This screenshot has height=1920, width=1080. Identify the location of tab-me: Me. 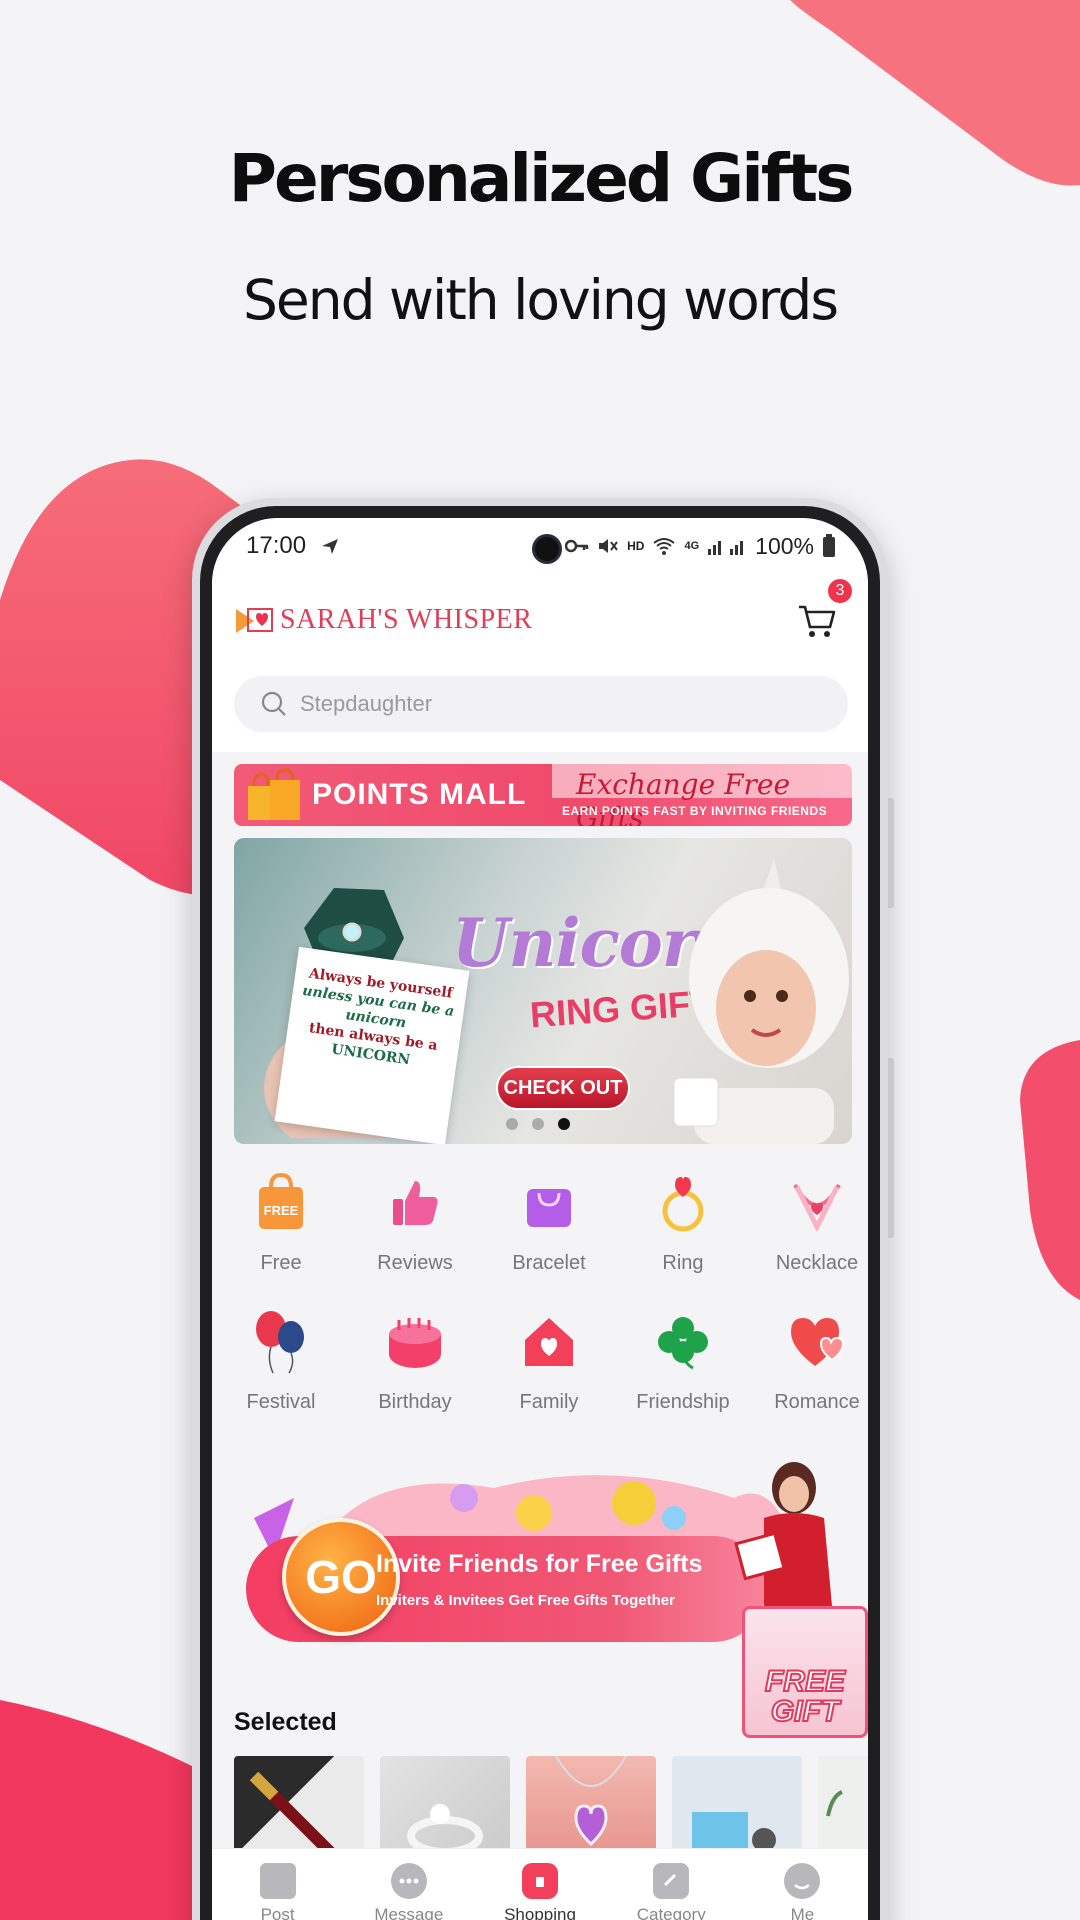
(802, 1891).